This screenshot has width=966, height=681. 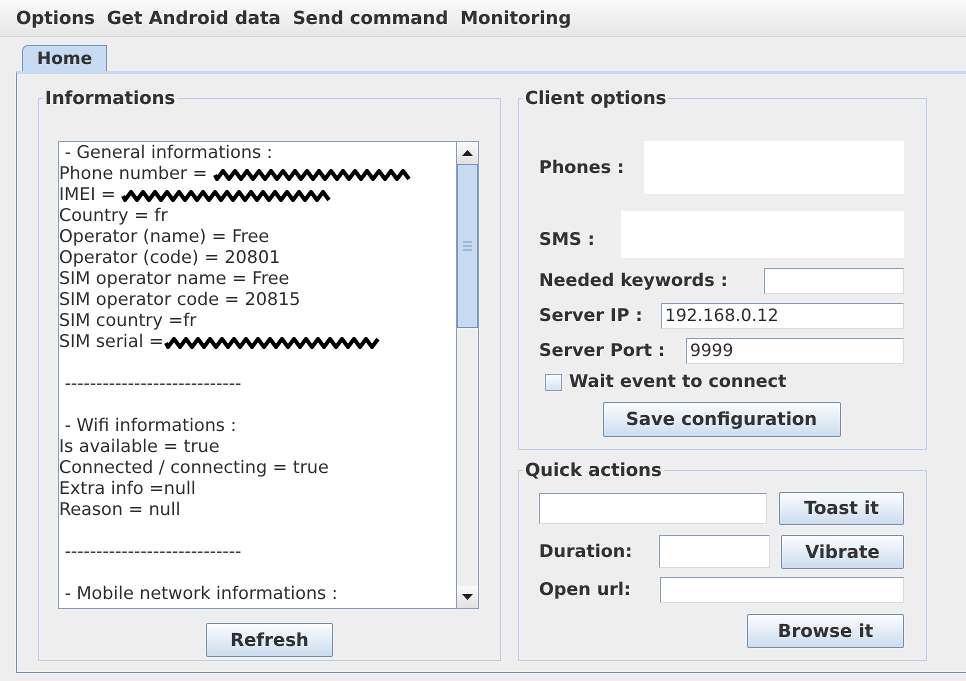 I want to click on field-label: Phones :, so click(x=581, y=168).